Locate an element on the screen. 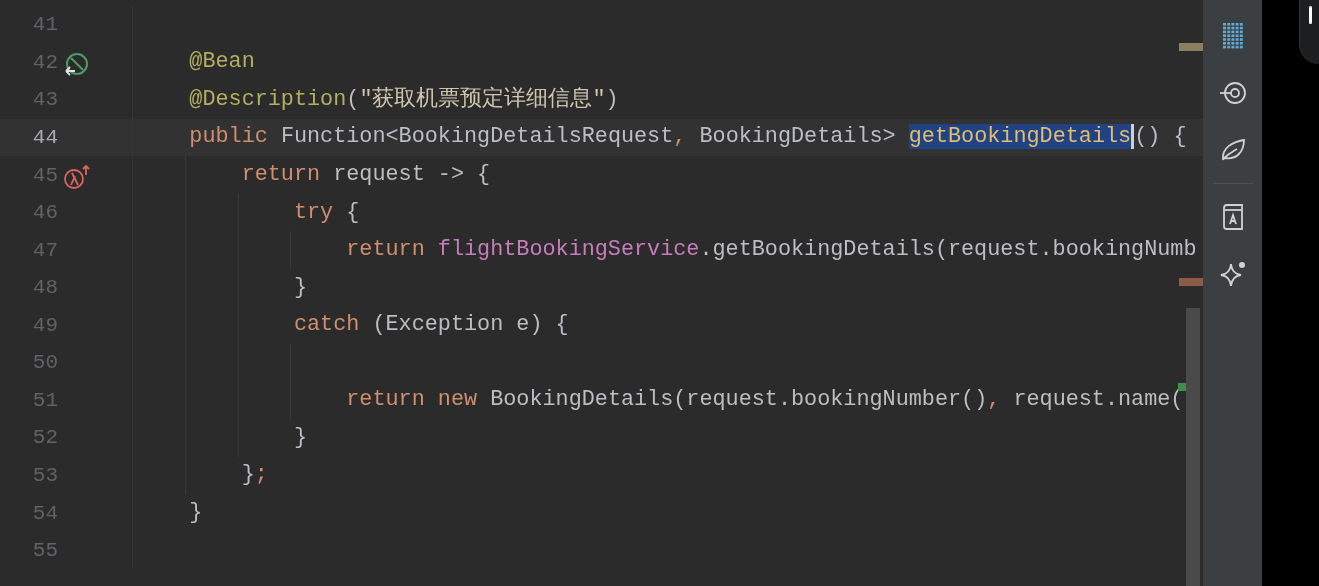  line-number: 41 is located at coordinates (44, 25).